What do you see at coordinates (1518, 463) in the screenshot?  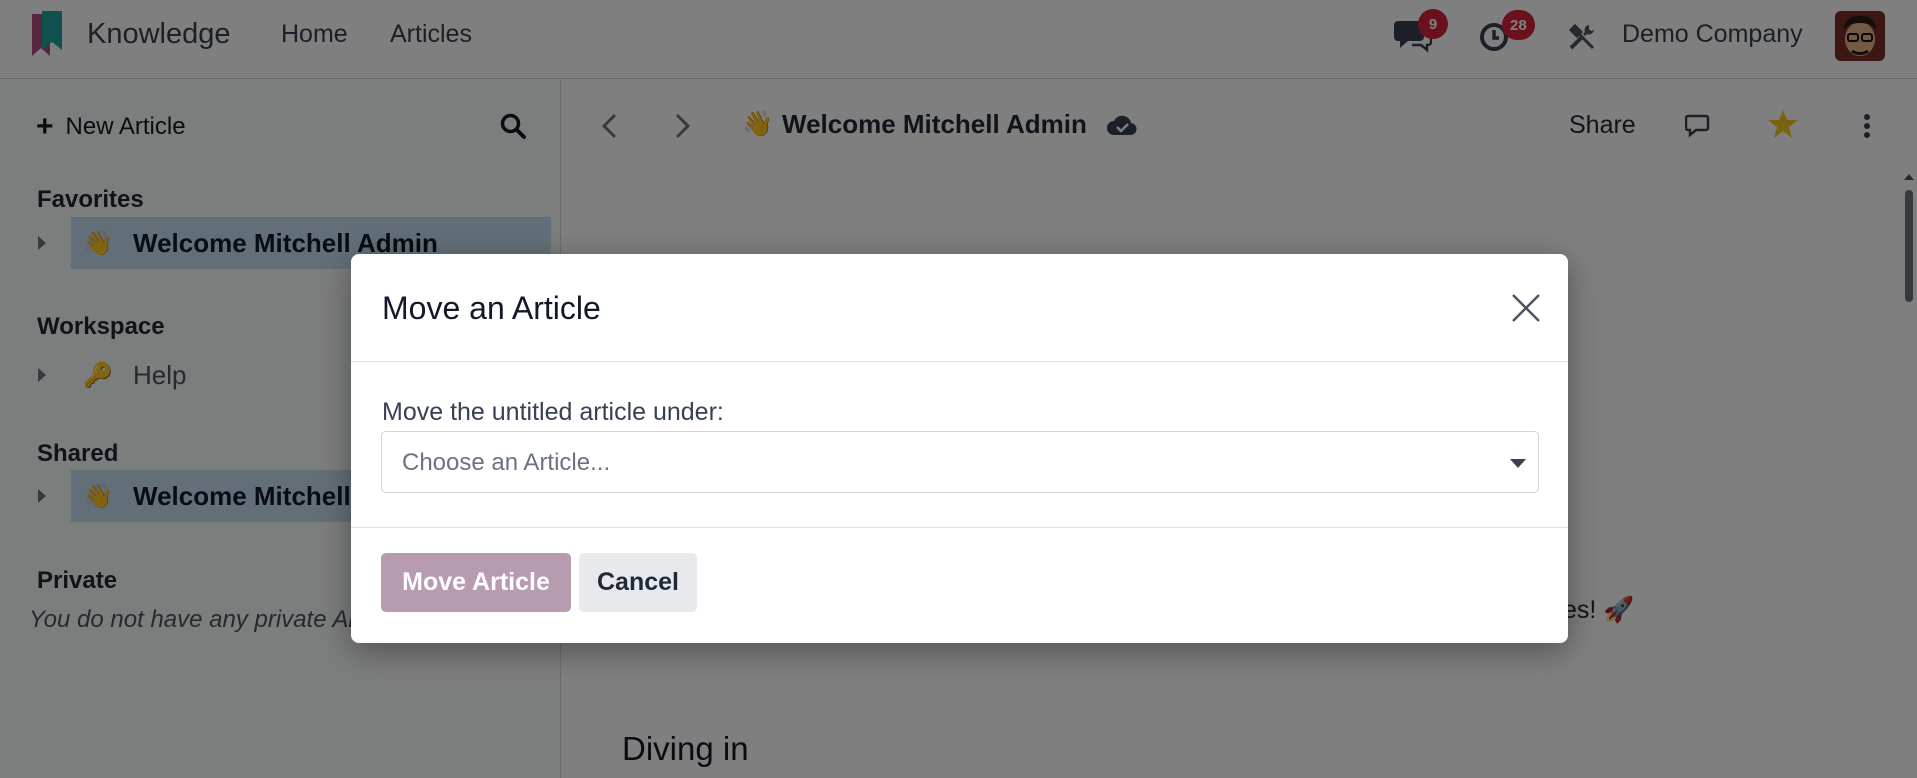 I see `chevron-down-icon` at bounding box center [1518, 463].